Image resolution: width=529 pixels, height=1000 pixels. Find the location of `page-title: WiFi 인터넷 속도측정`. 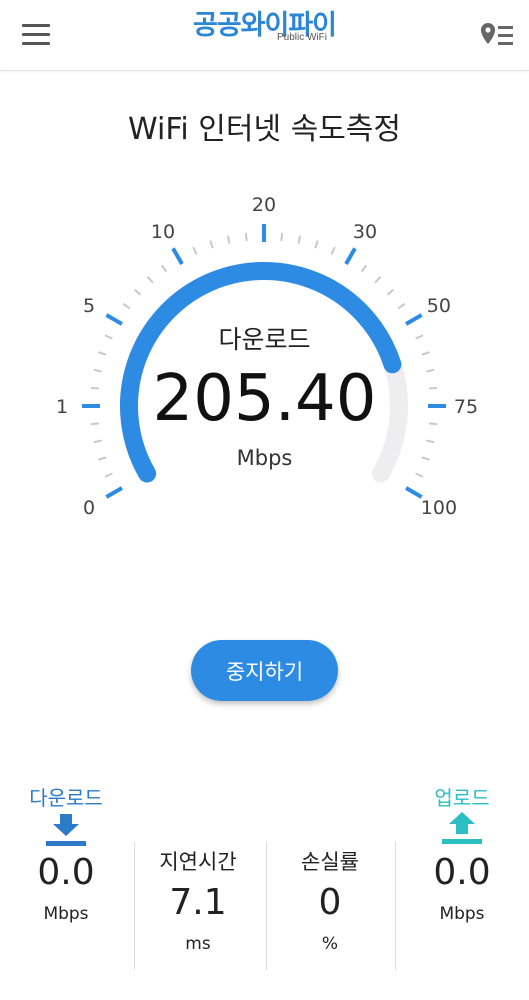

page-title: WiFi 인터넷 속도측정 is located at coordinates (264, 129).